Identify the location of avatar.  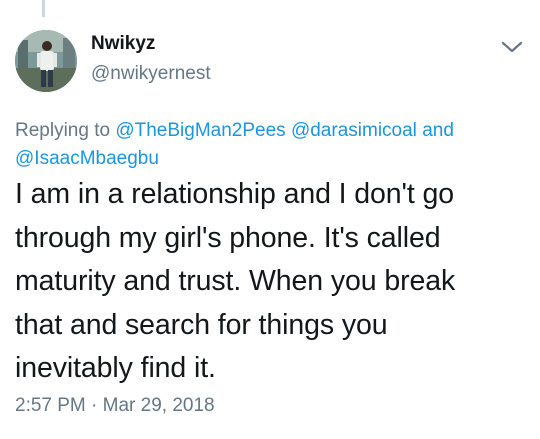
(46, 61).